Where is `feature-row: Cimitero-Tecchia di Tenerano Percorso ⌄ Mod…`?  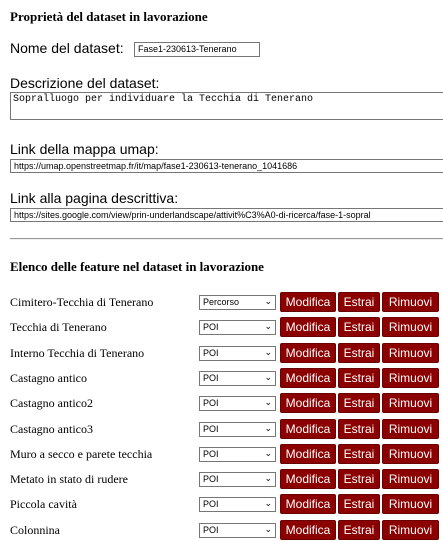 feature-row: Cimitero-Tecchia di Tenerano Percorso ⌄ Mod… is located at coordinates (221, 302).